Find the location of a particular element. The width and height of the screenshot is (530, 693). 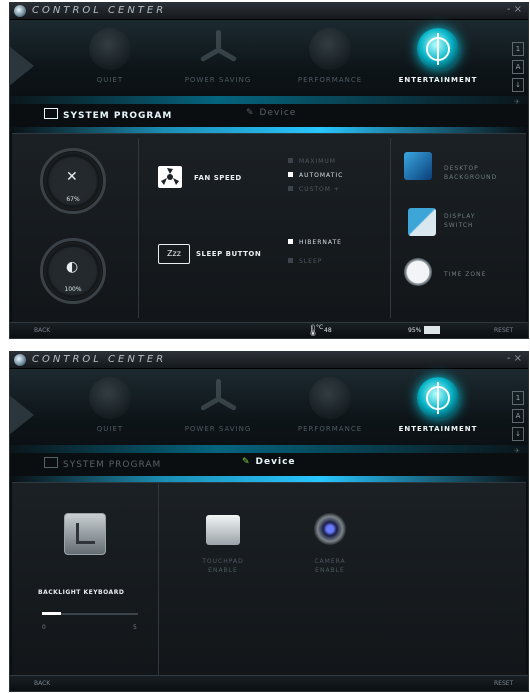

backlight-max-label: 5 is located at coordinates (135, 627).